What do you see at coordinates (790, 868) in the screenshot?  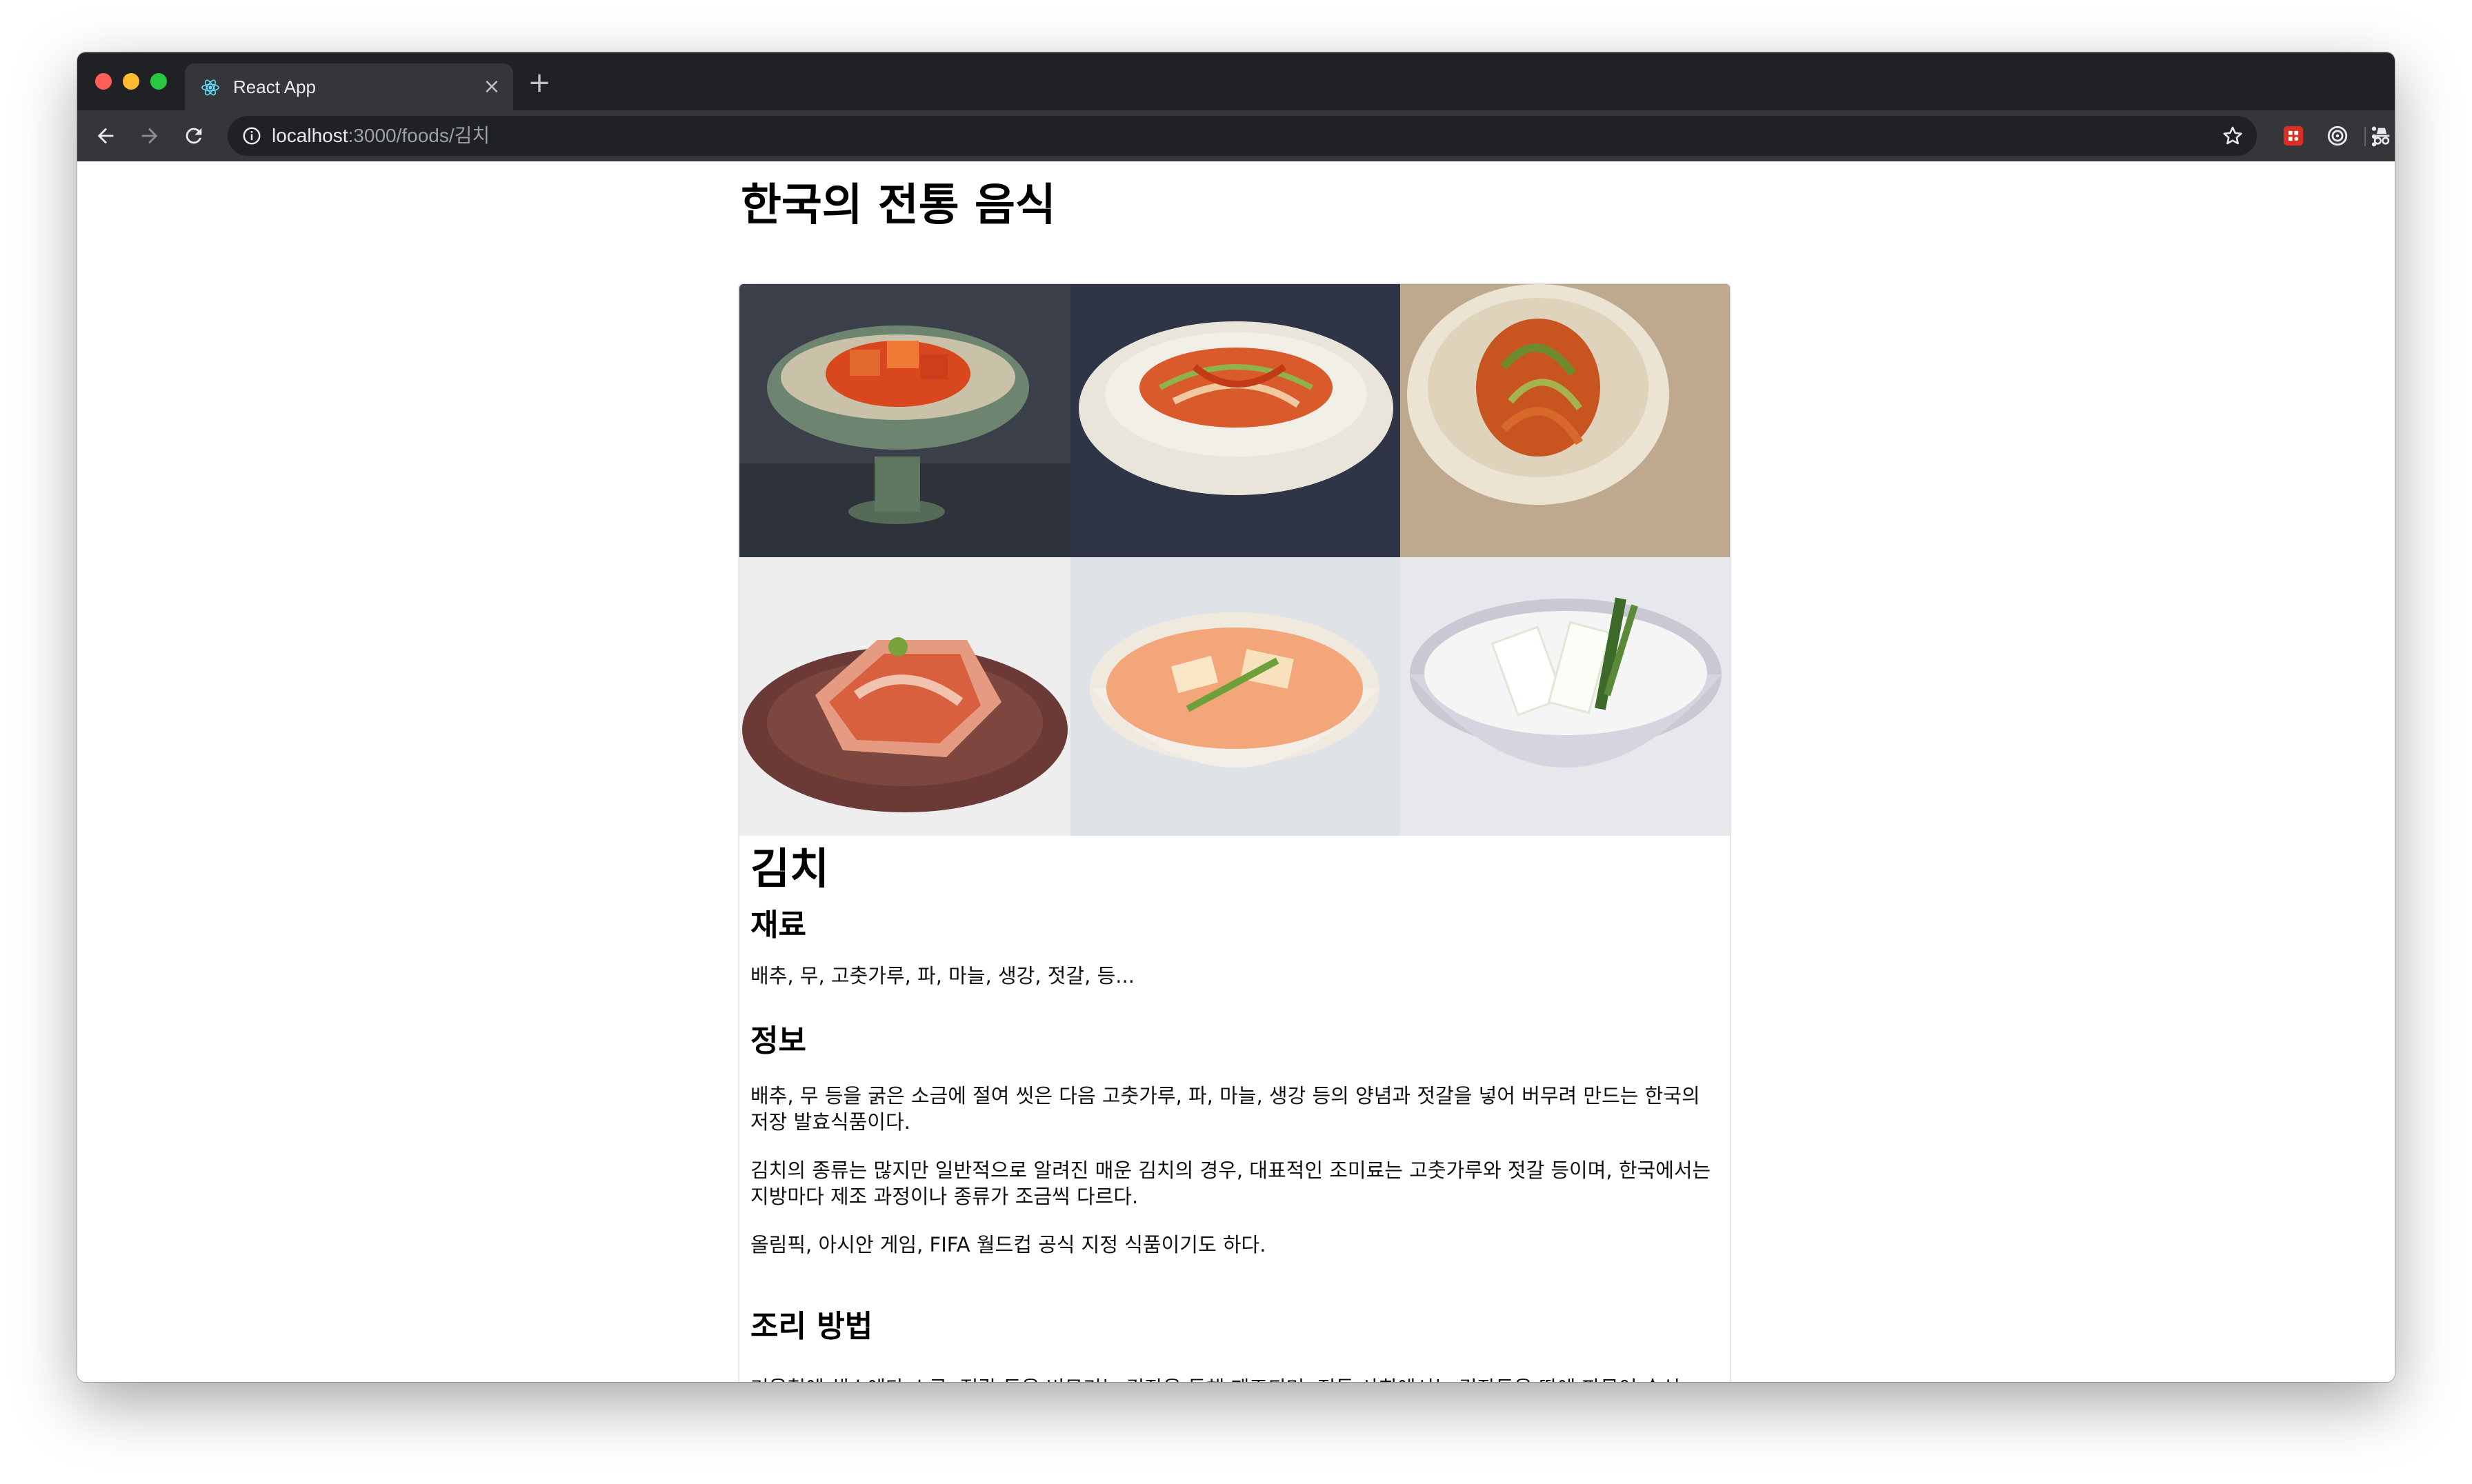 I see `food-name: 김치` at bounding box center [790, 868].